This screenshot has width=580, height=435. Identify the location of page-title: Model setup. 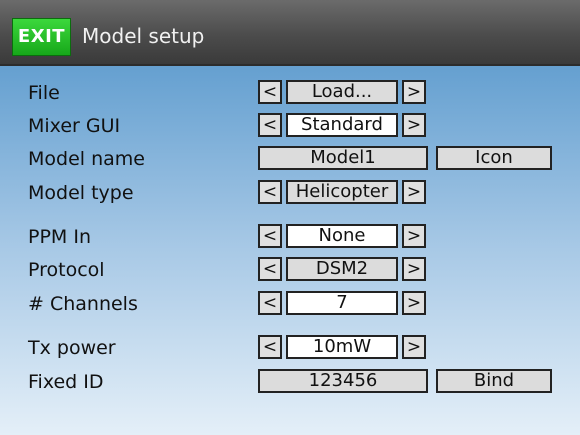
(143, 36).